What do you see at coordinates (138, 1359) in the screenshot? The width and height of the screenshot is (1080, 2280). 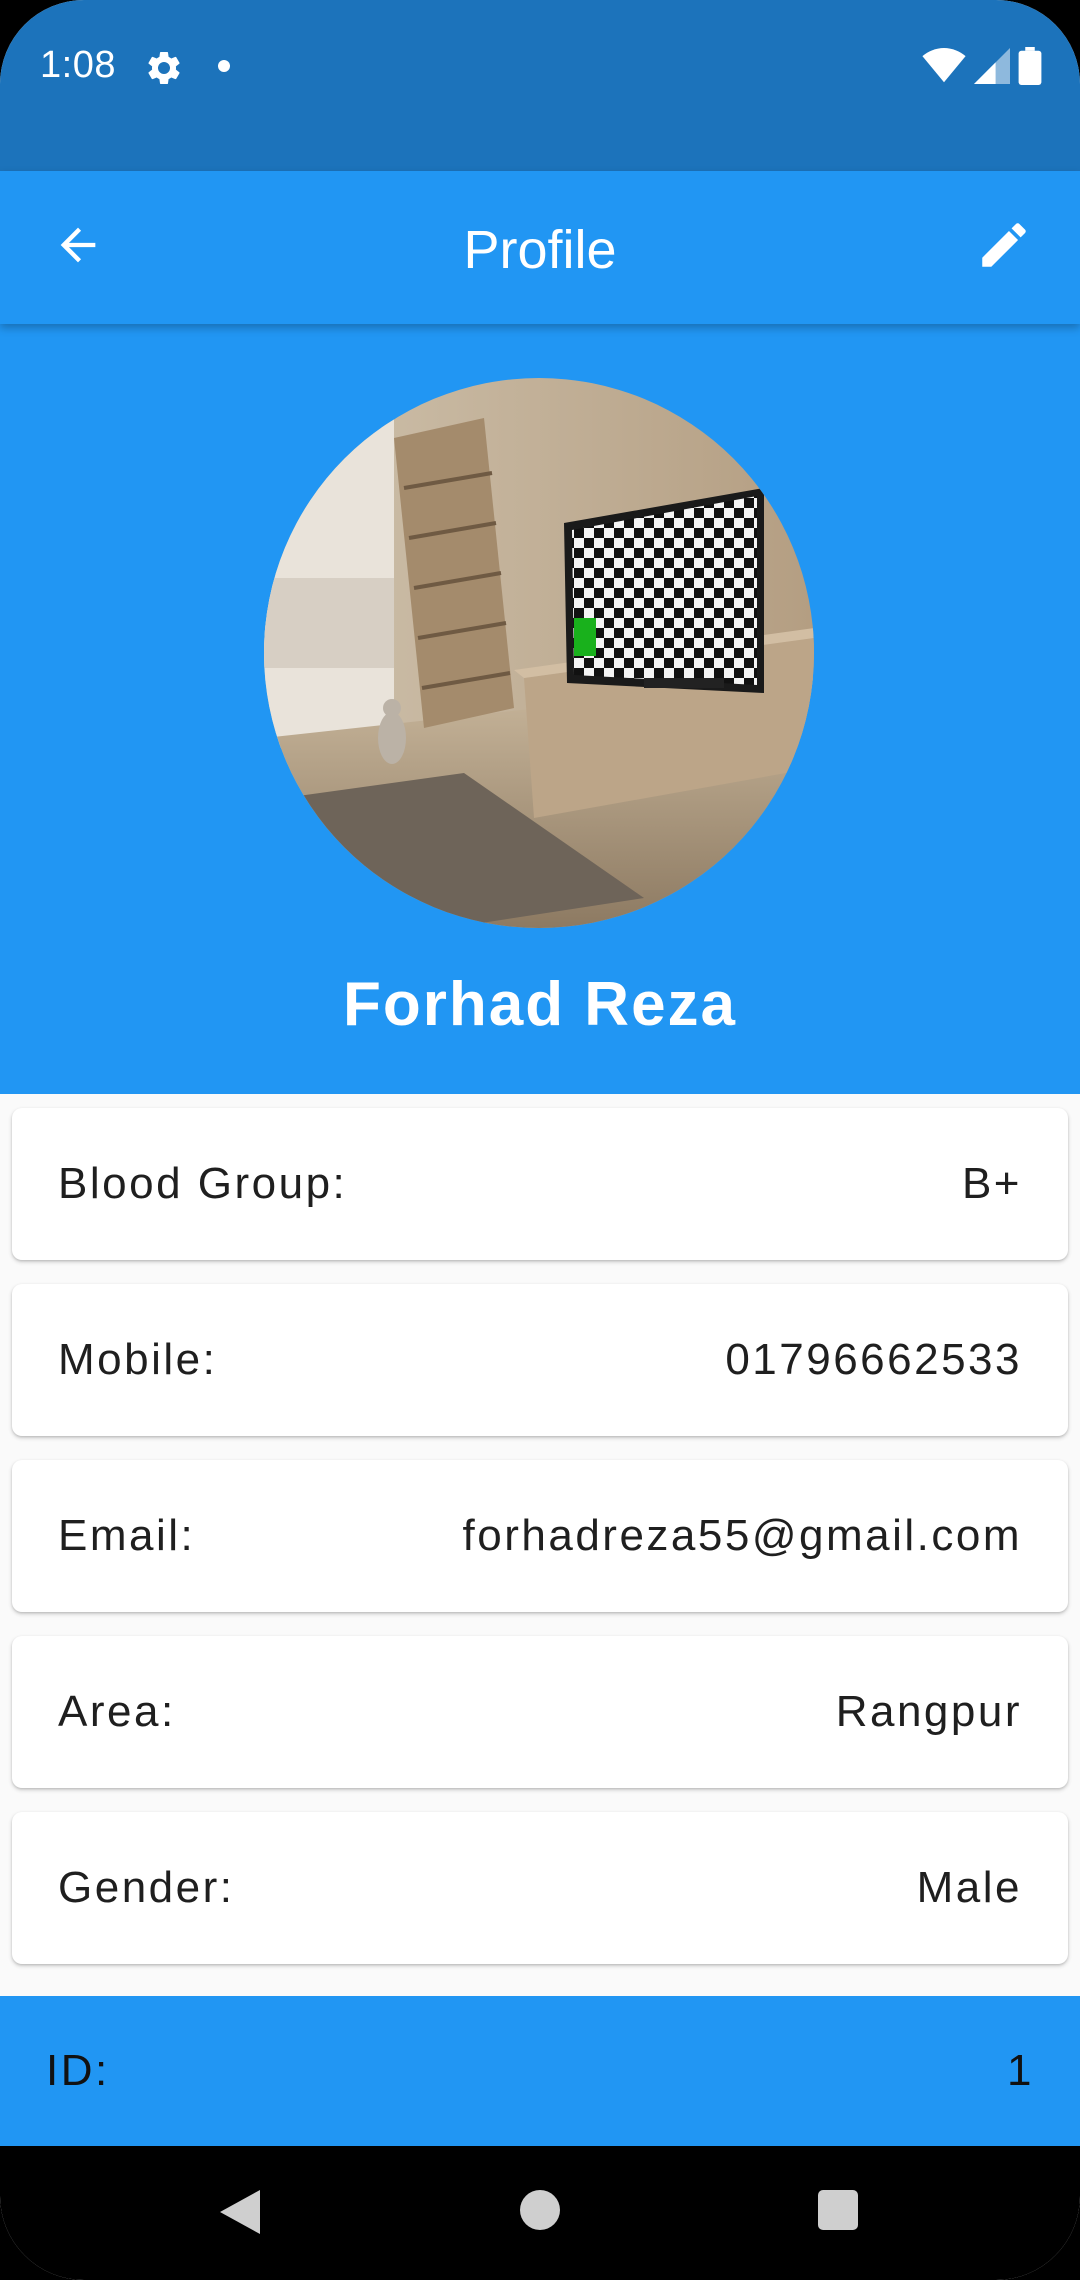 I see `mobile-label: Mobile:` at bounding box center [138, 1359].